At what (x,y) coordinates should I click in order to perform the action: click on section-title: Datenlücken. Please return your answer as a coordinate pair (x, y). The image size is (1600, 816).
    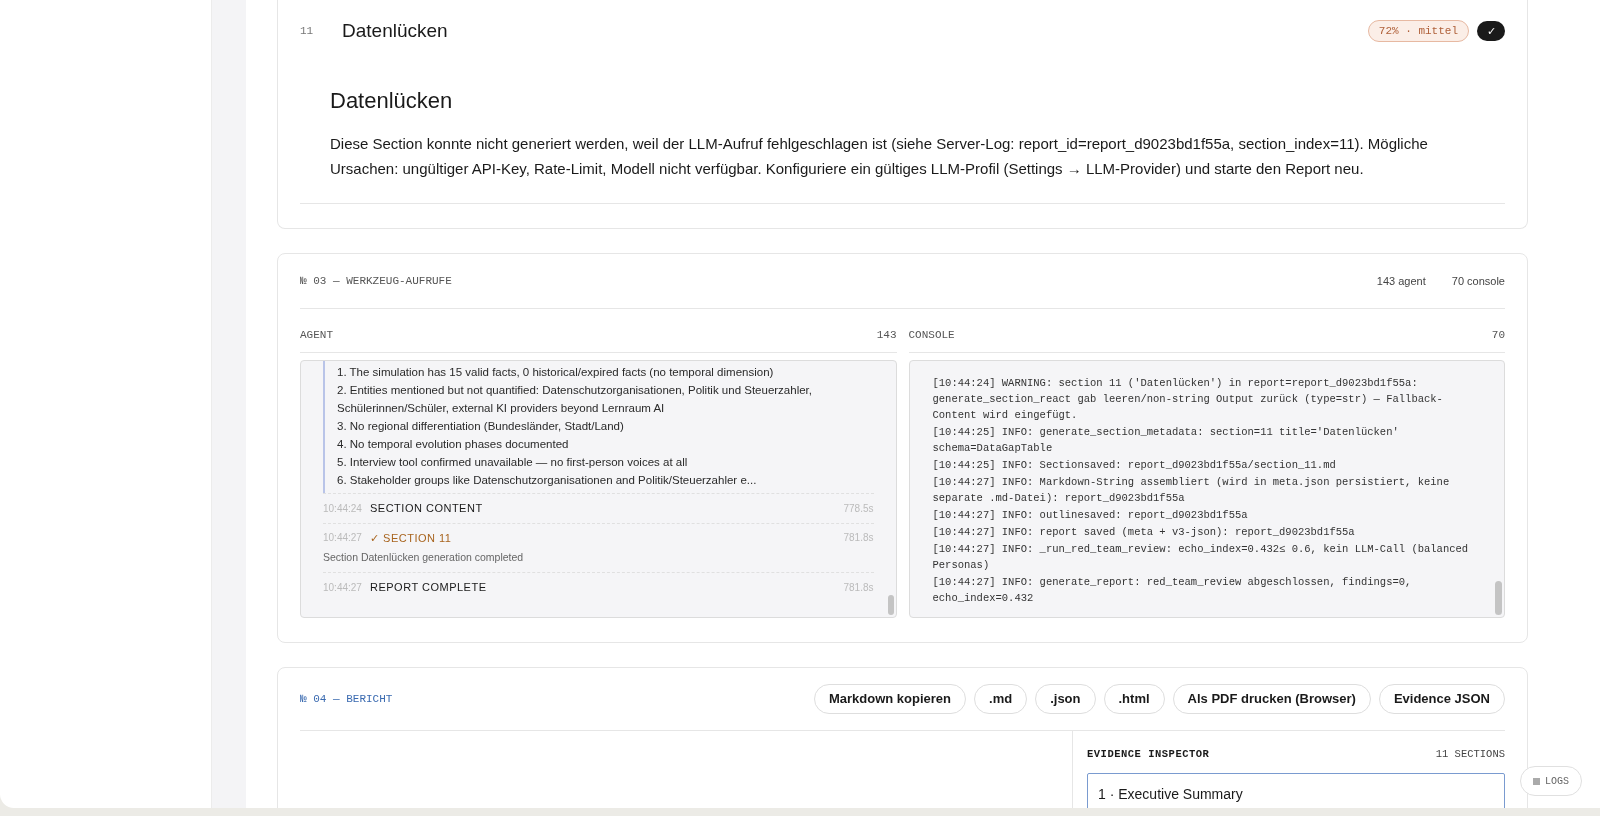
    Looking at the image, I should click on (395, 30).